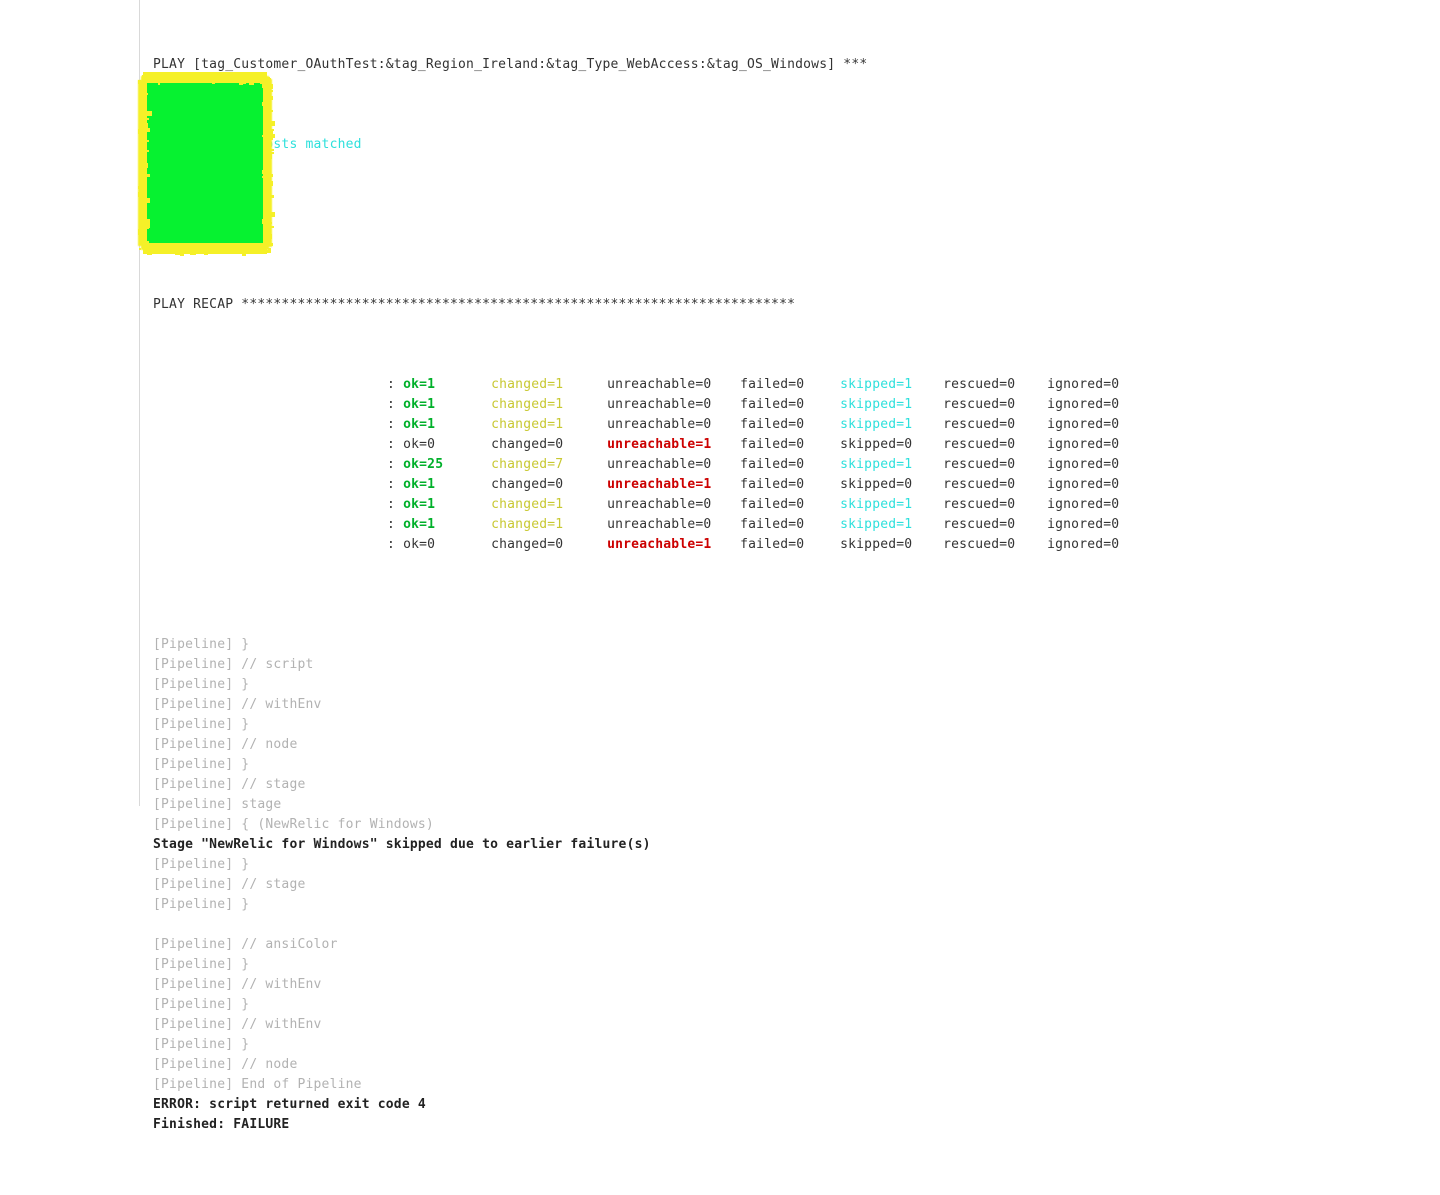  What do you see at coordinates (527, 384) in the screenshot?
I see `recap-changed: changed=1` at bounding box center [527, 384].